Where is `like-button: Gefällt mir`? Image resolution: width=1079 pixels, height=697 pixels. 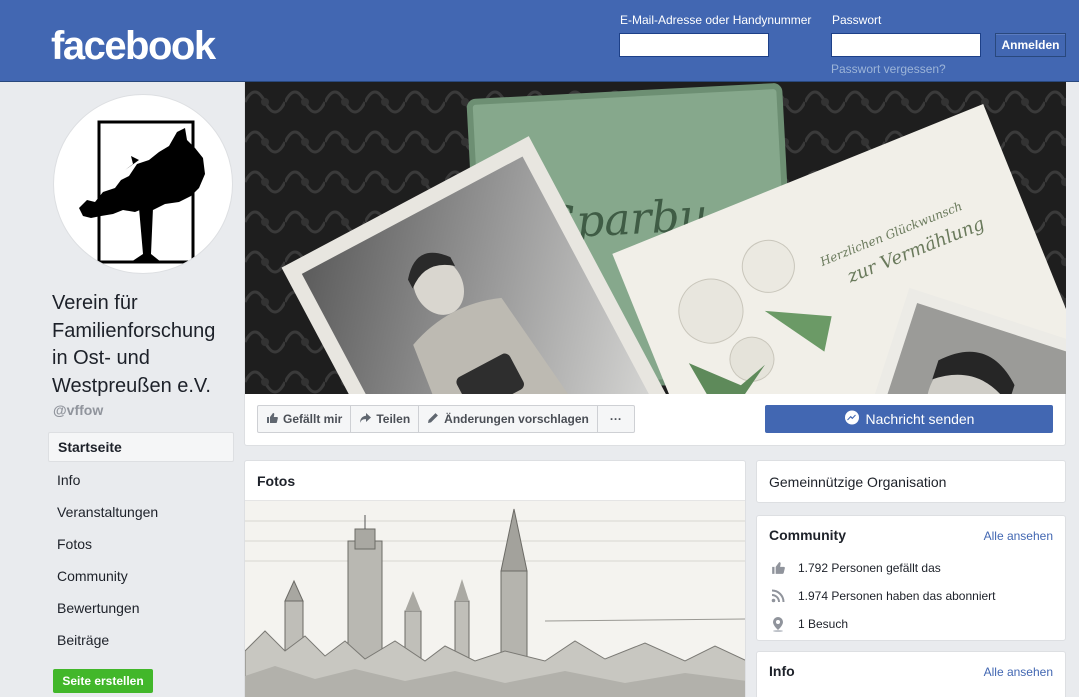
like-button: Gefällt mir is located at coordinates (304, 419).